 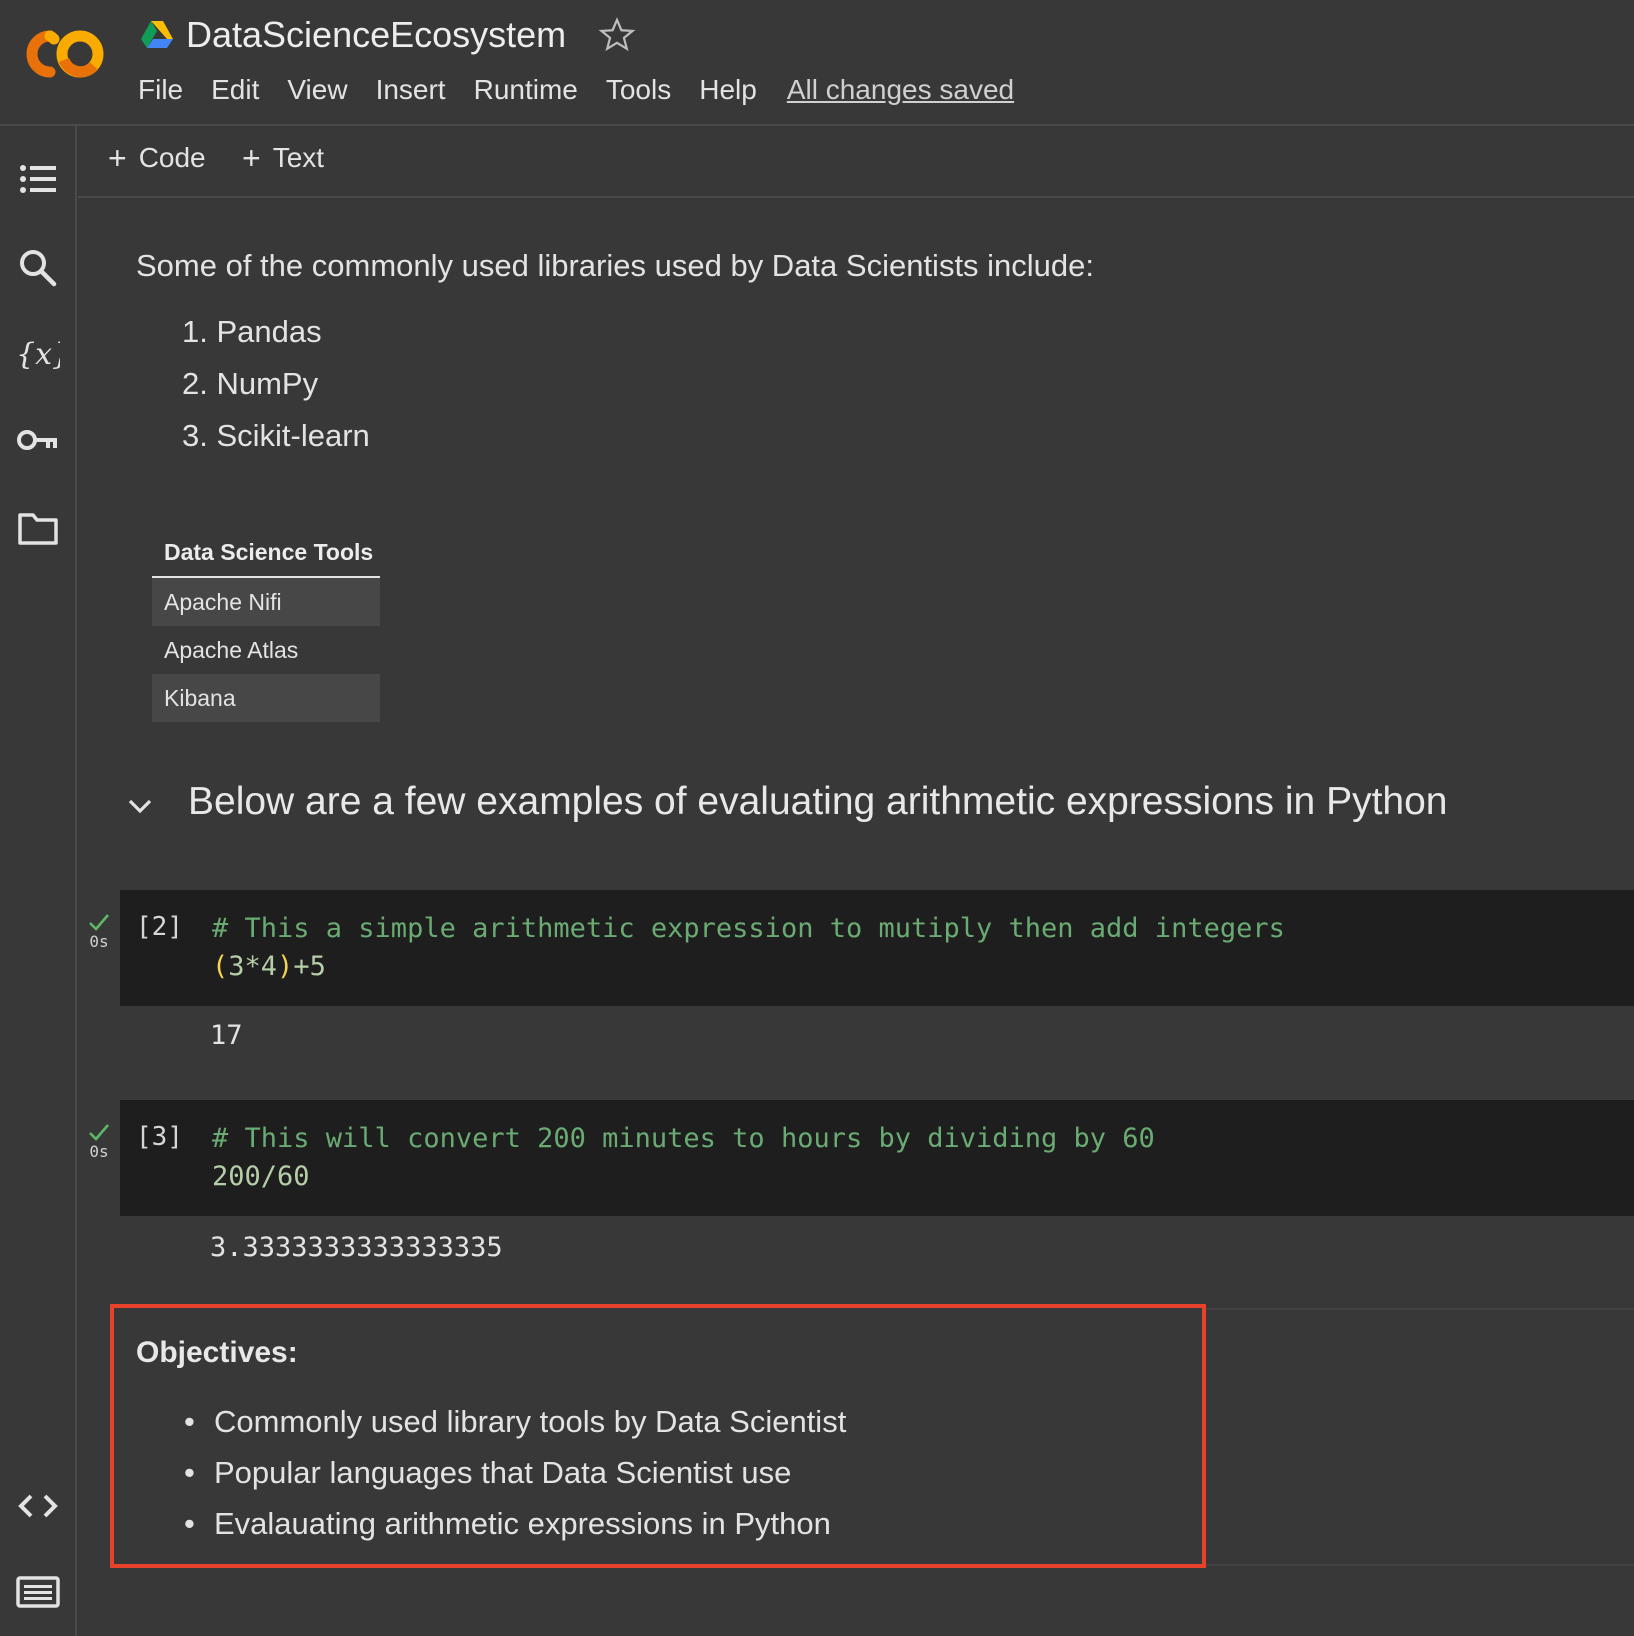 I want to click on cell-output: 3.3333333333333335, so click(x=356, y=1247).